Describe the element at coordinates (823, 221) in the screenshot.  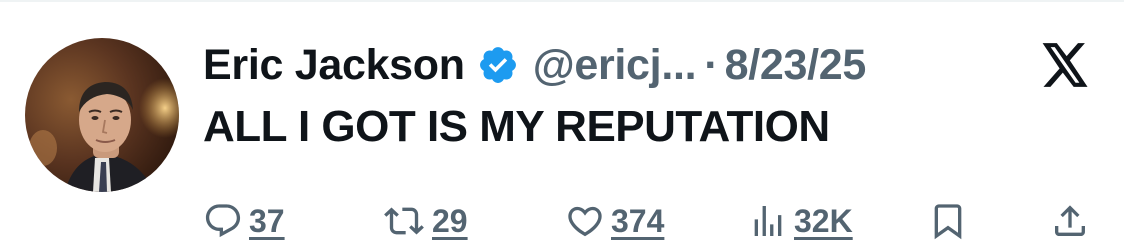
I see `views-count: 32K` at that location.